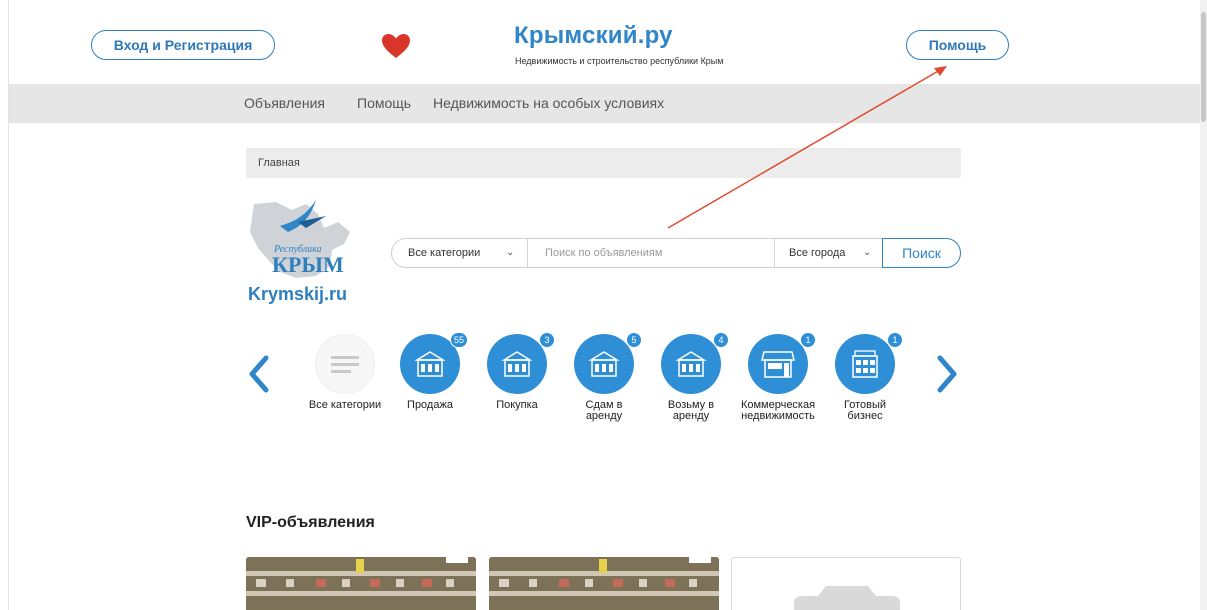 This screenshot has width=1207, height=610. What do you see at coordinates (691, 410) in the screenshot?
I see `category-label: Возьму в аренду` at bounding box center [691, 410].